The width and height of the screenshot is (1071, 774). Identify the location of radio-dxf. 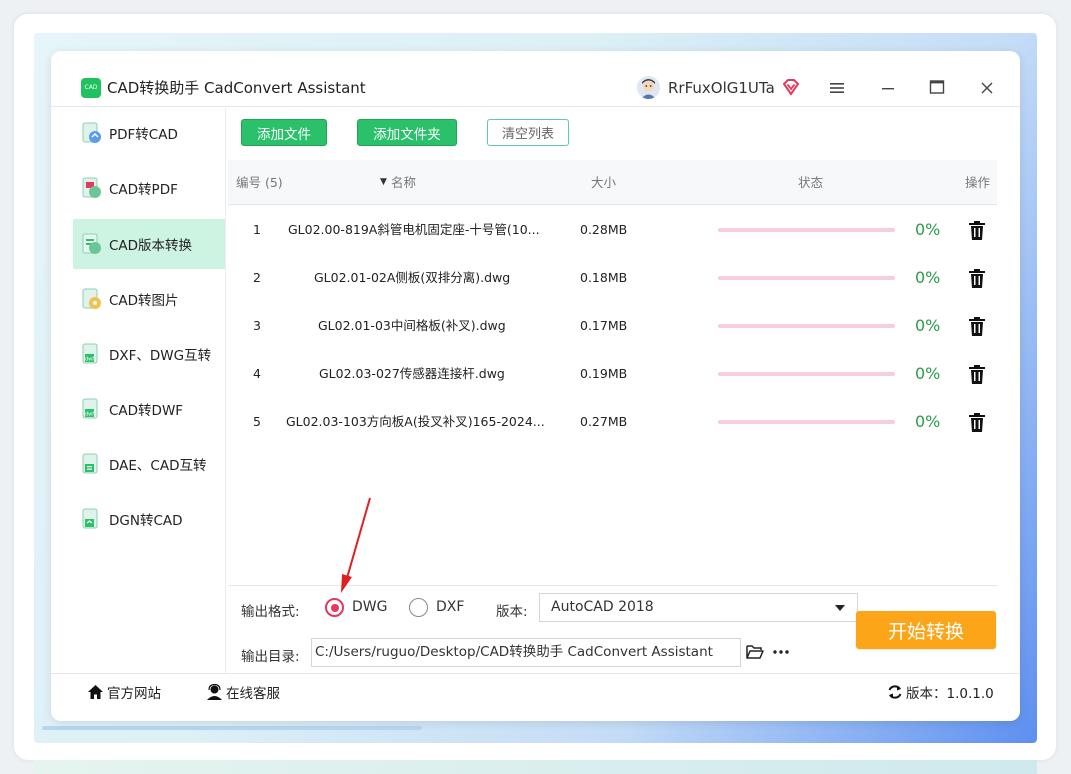
(418, 607).